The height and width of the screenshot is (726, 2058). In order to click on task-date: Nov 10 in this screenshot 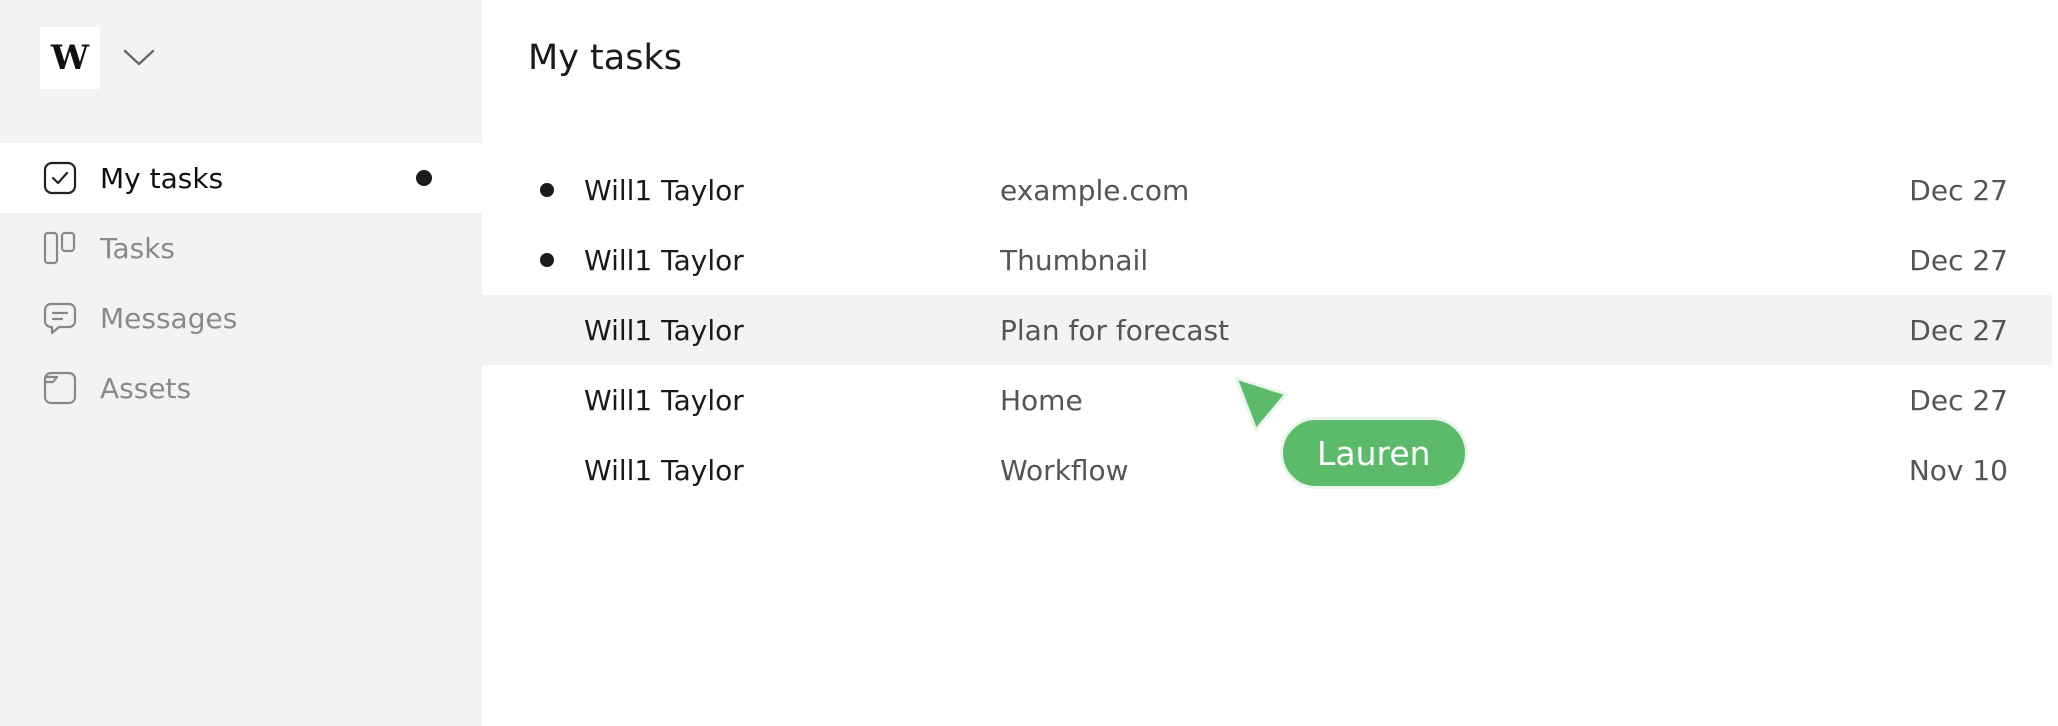, I will do `click(1958, 470)`.